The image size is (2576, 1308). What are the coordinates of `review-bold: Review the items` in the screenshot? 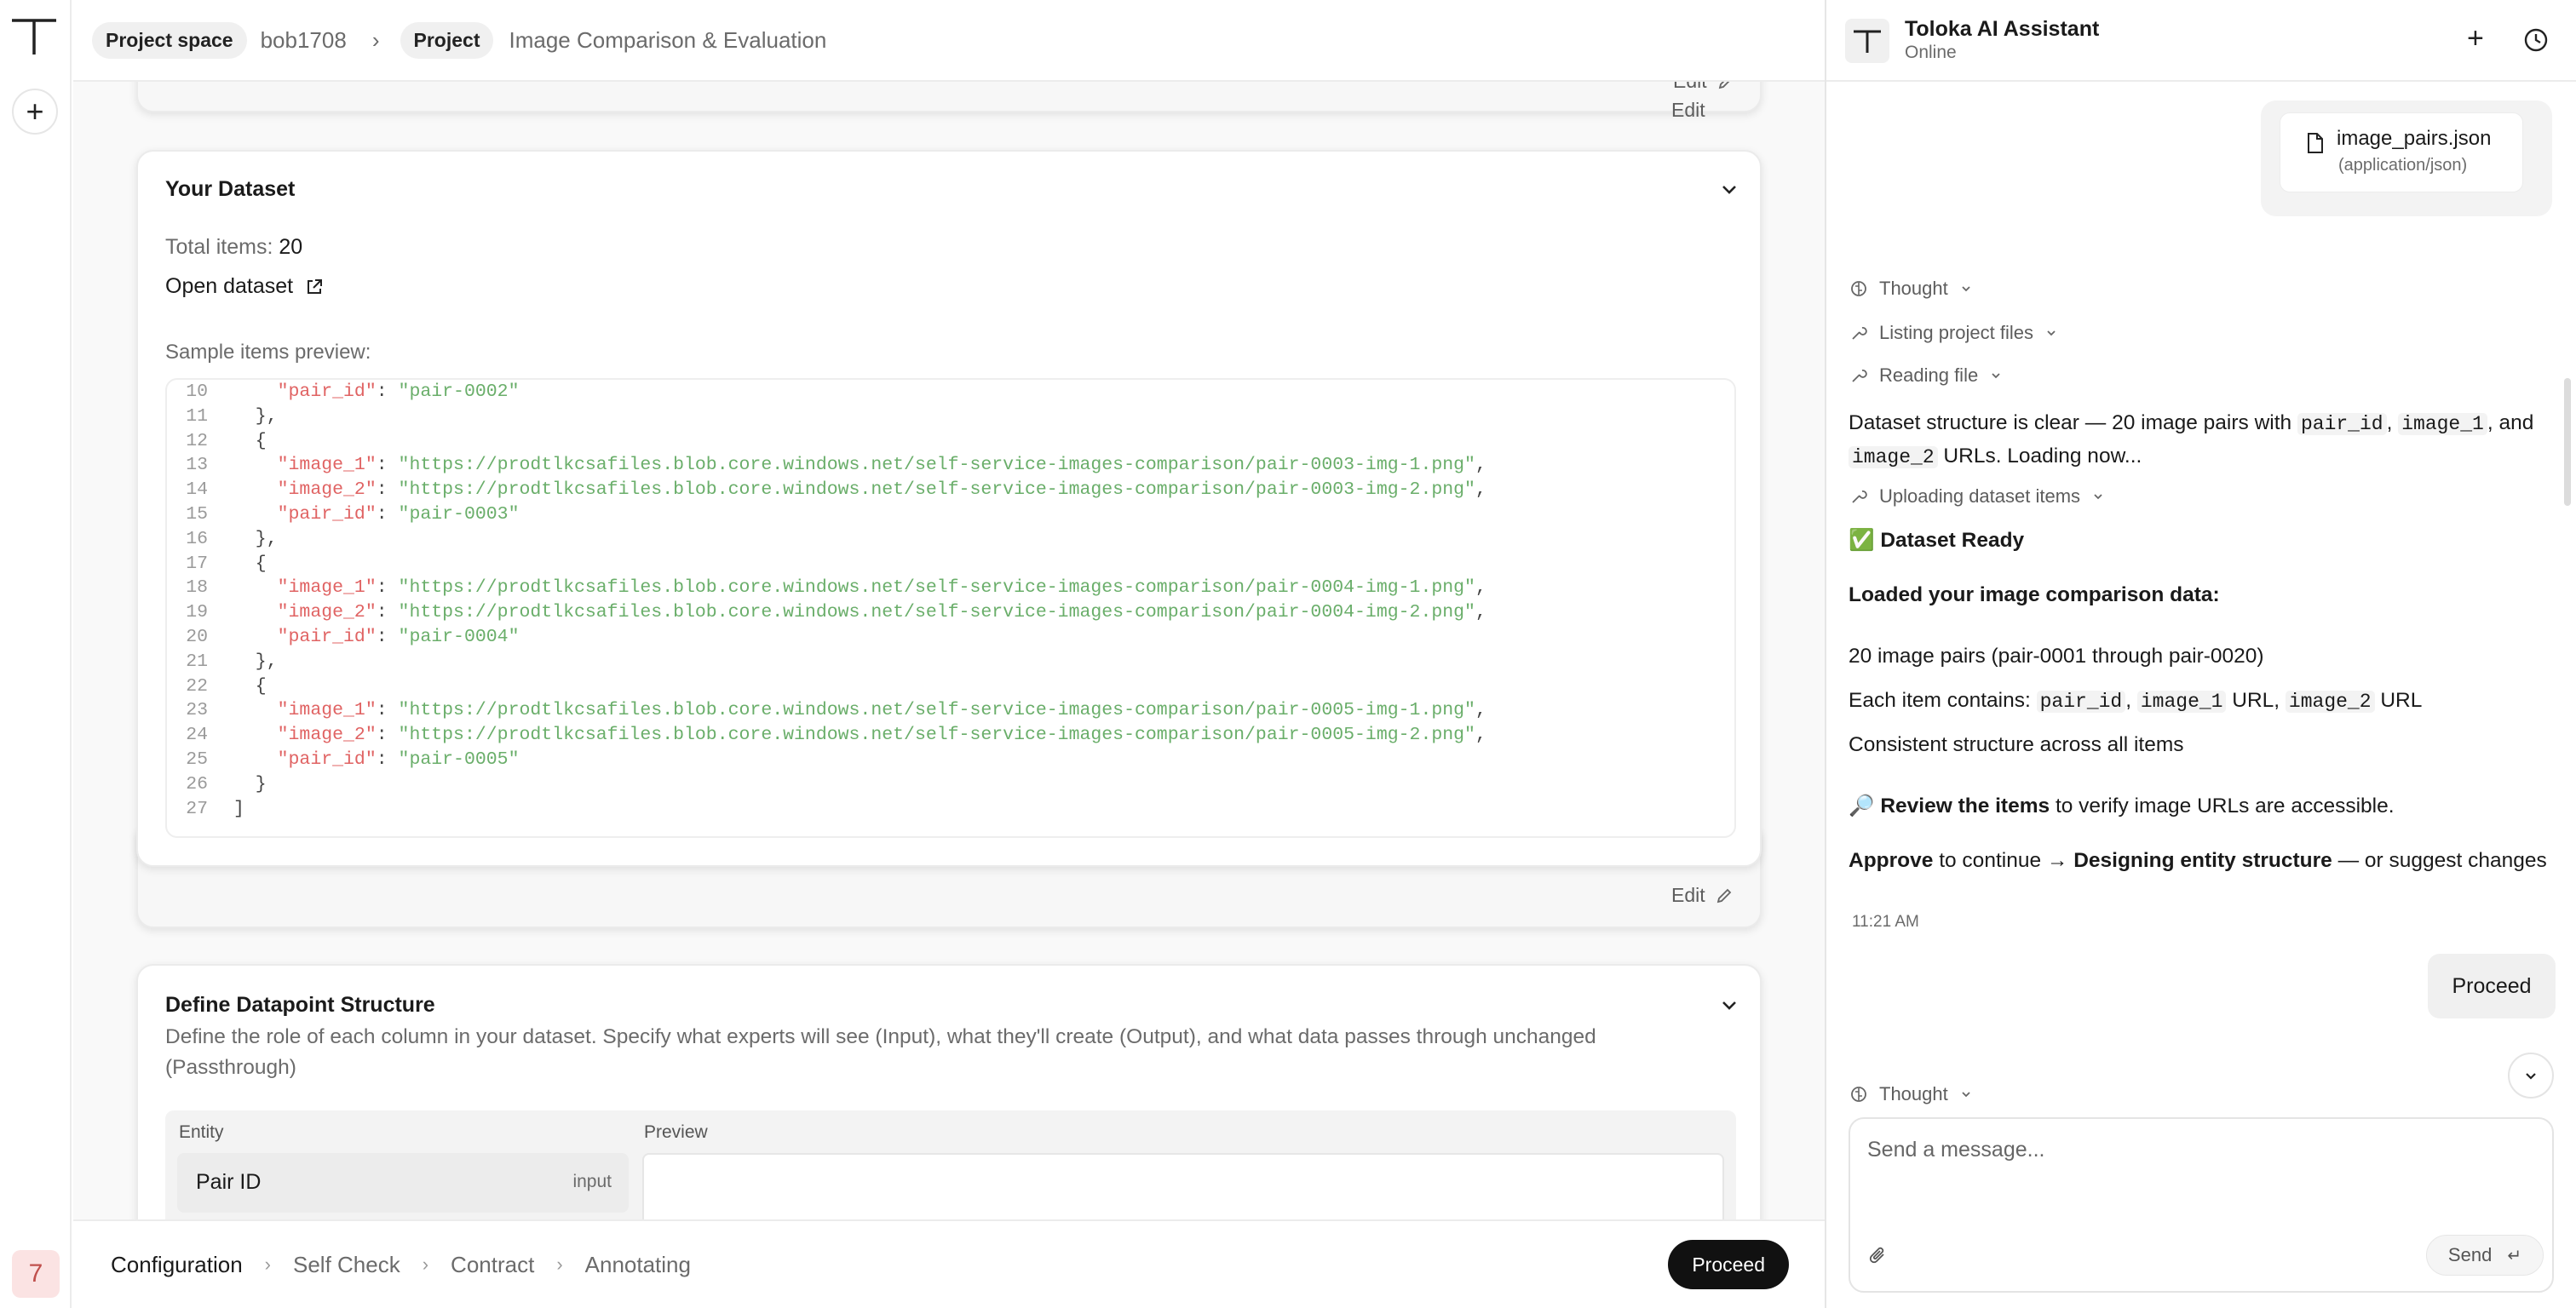 It's located at (1965, 806).